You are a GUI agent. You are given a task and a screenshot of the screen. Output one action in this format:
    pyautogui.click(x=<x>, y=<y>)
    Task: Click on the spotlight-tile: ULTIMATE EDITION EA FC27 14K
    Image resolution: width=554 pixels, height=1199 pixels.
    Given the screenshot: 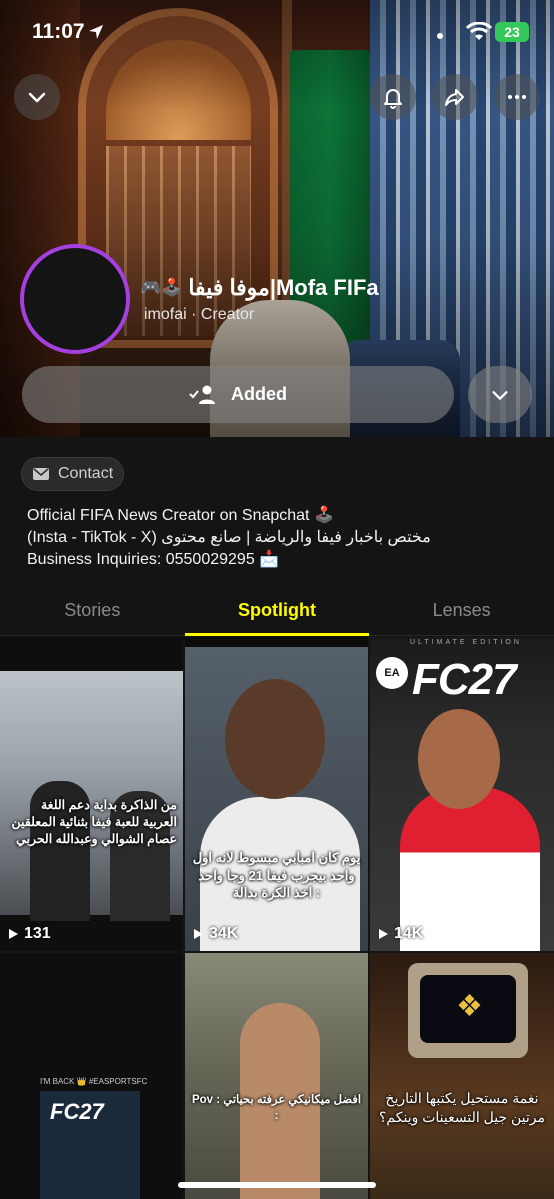 What is the action you would take?
    pyautogui.click(x=462, y=794)
    